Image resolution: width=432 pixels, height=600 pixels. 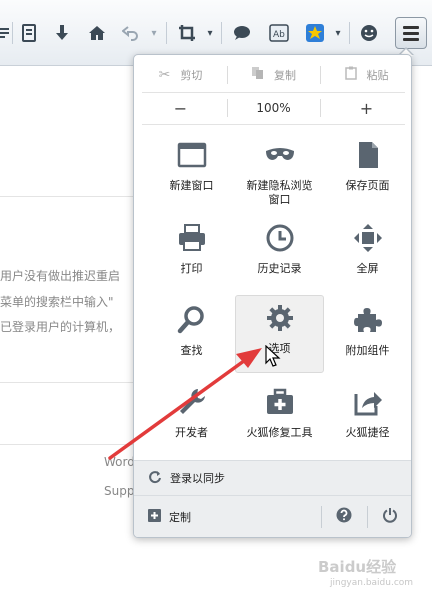 I want to click on sync-icon, so click(x=155, y=478).